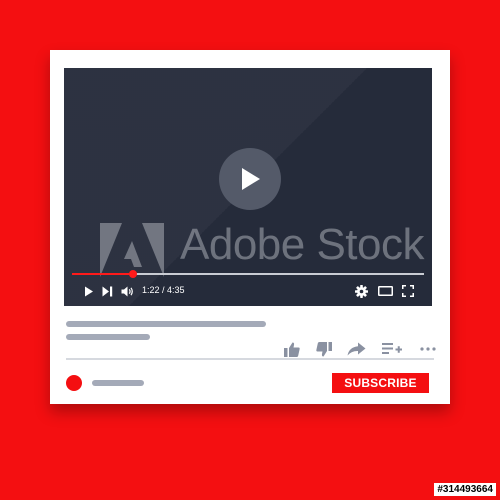 Image resolution: width=500 pixels, height=500 pixels. Describe the element at coordinates (302, 244) in the screenshot. I see `watermark-text: Adobe Stock` at that location.